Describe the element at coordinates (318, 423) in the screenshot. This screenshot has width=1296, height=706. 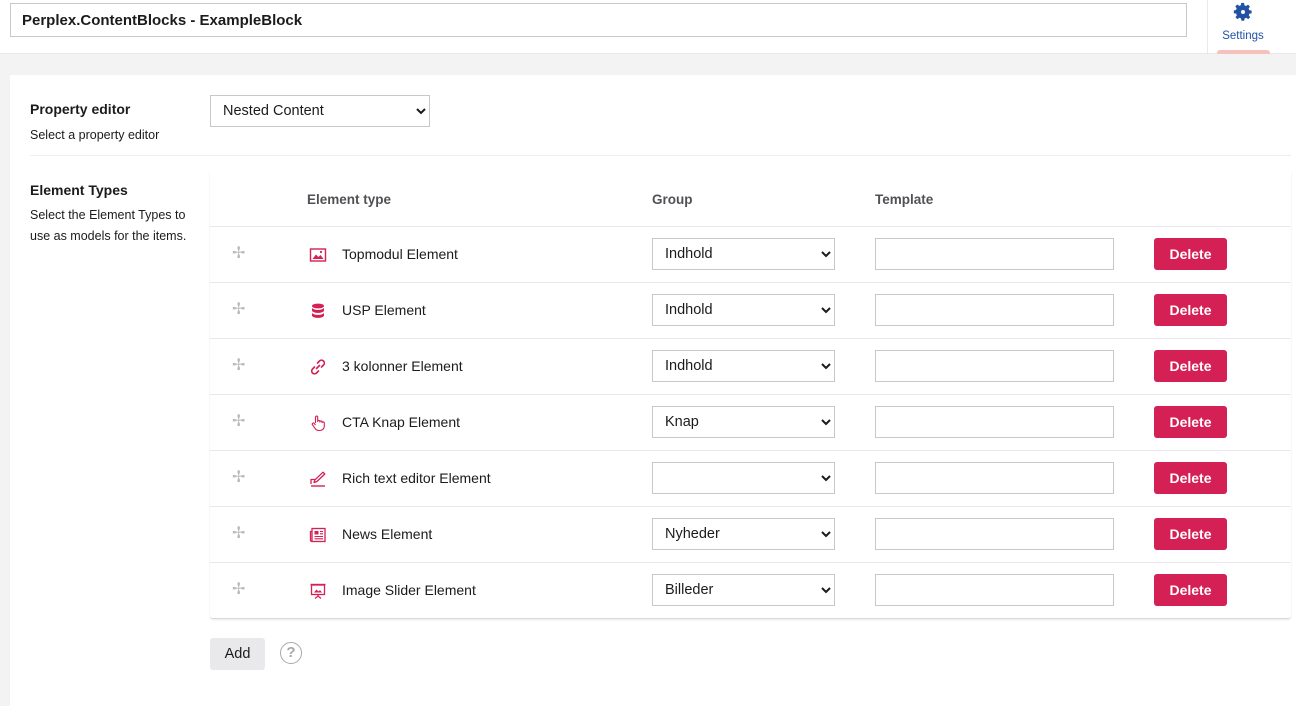
I see `hand-pointer-icon` at that location.